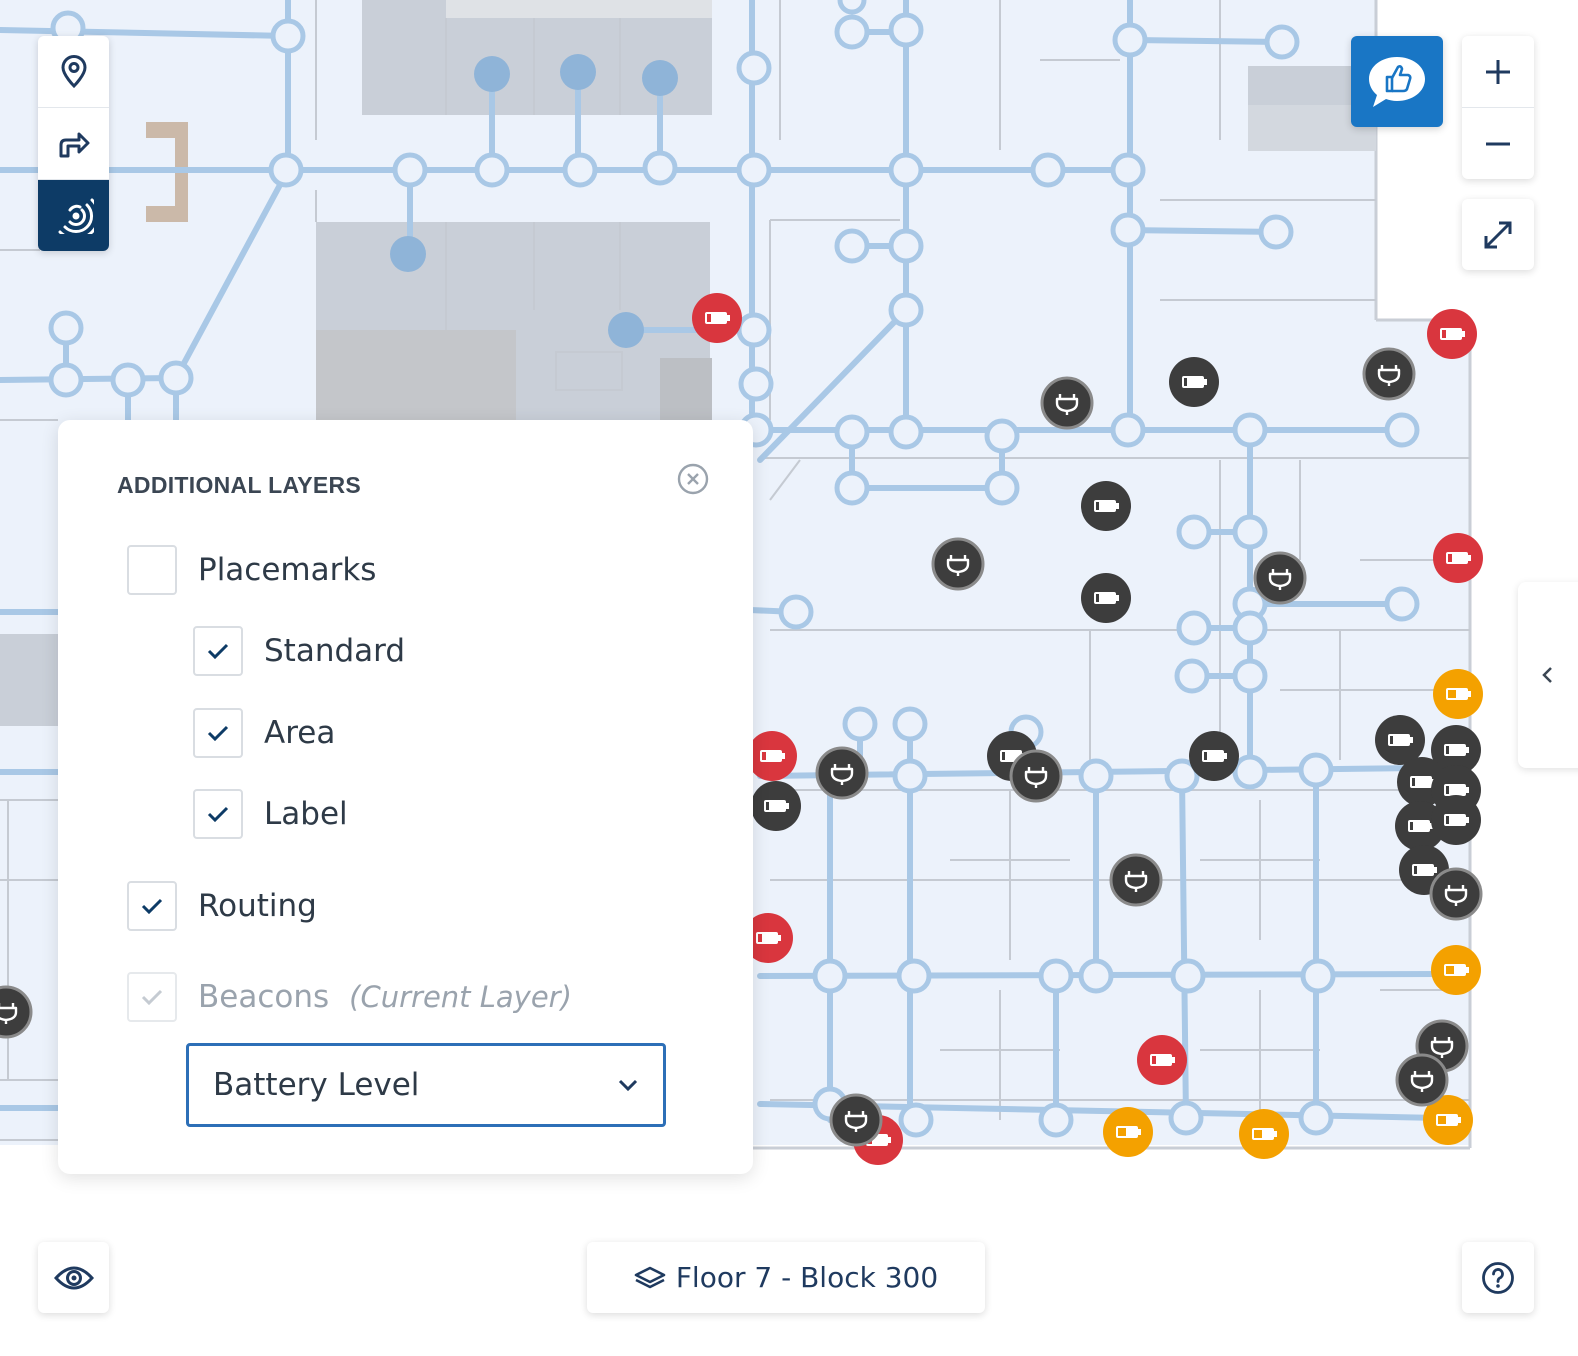 This screenshot has width=1578, height=1356. What do you see at coordinates (316, 1085) in the screenshot?
I see `beacon-view-selected: Battery Level` at bounding box center [316, 1085].